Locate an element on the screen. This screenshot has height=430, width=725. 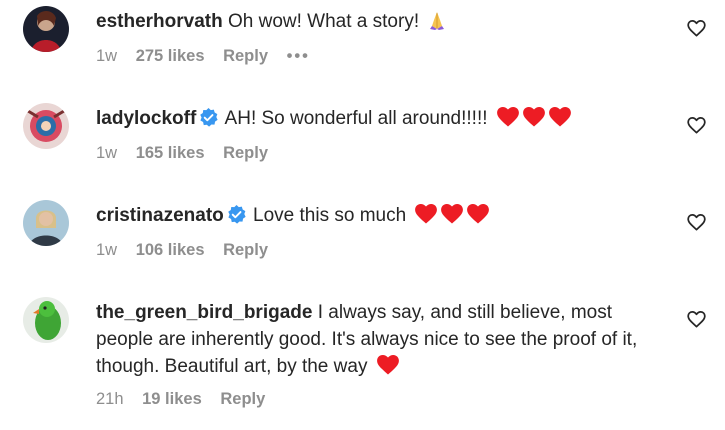
red-heart-icon is located at coordinates (388, 365).